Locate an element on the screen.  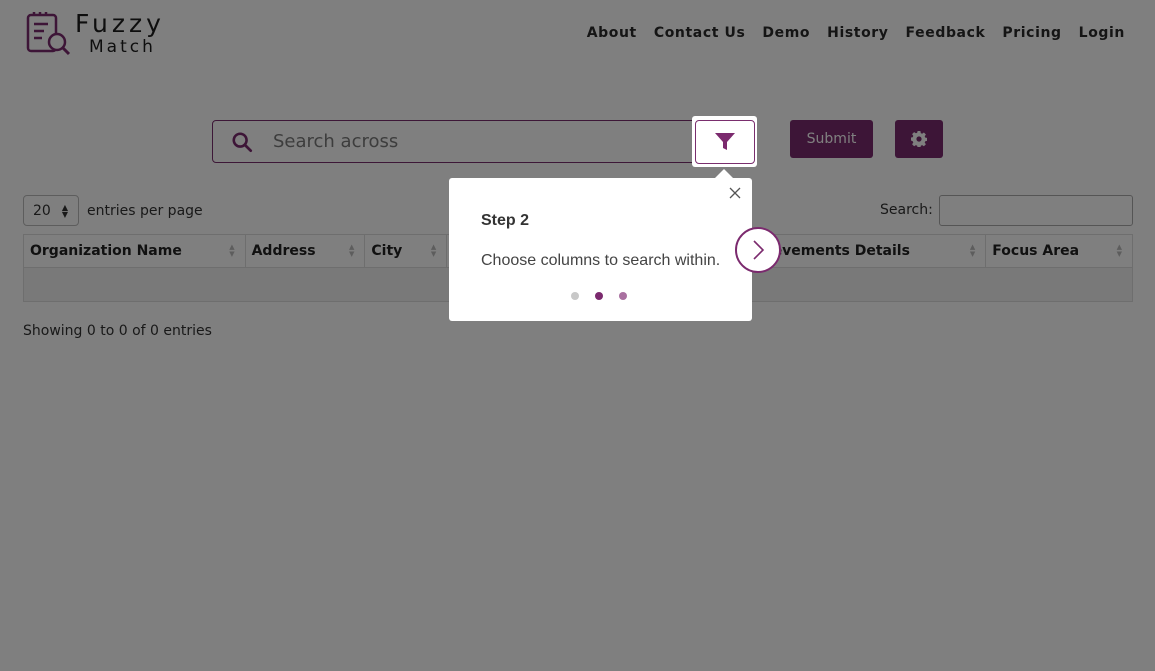
popover-arrow is located at coordinates (724, 173).